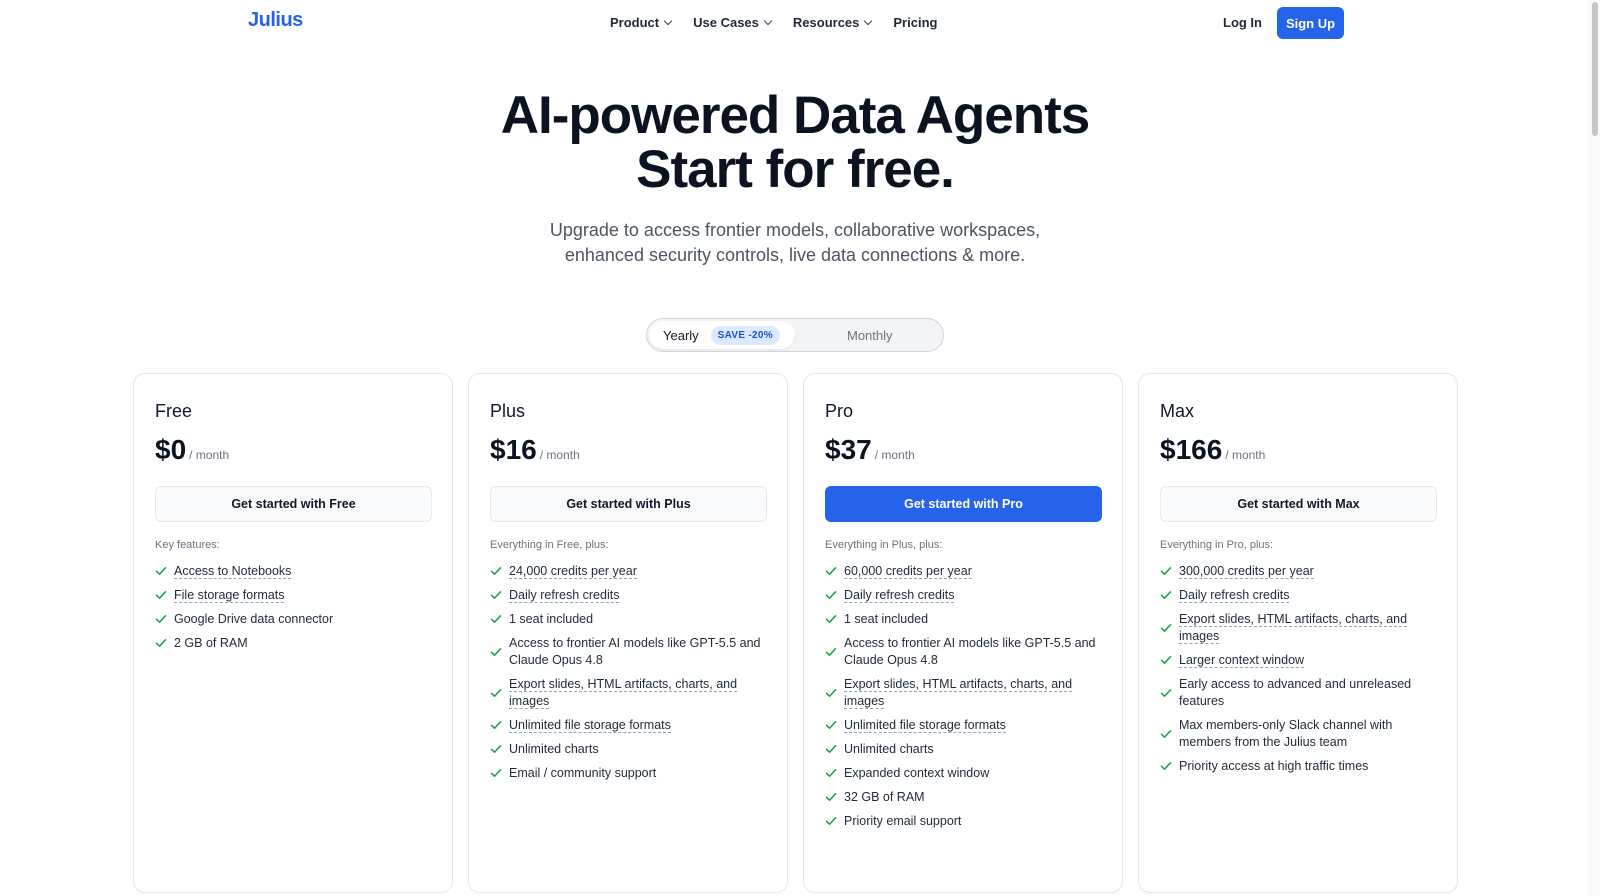  Describe the element at coordinates (908, 571) in the screenshot. I see `feature-text: 60,000 credits per year` at that location.